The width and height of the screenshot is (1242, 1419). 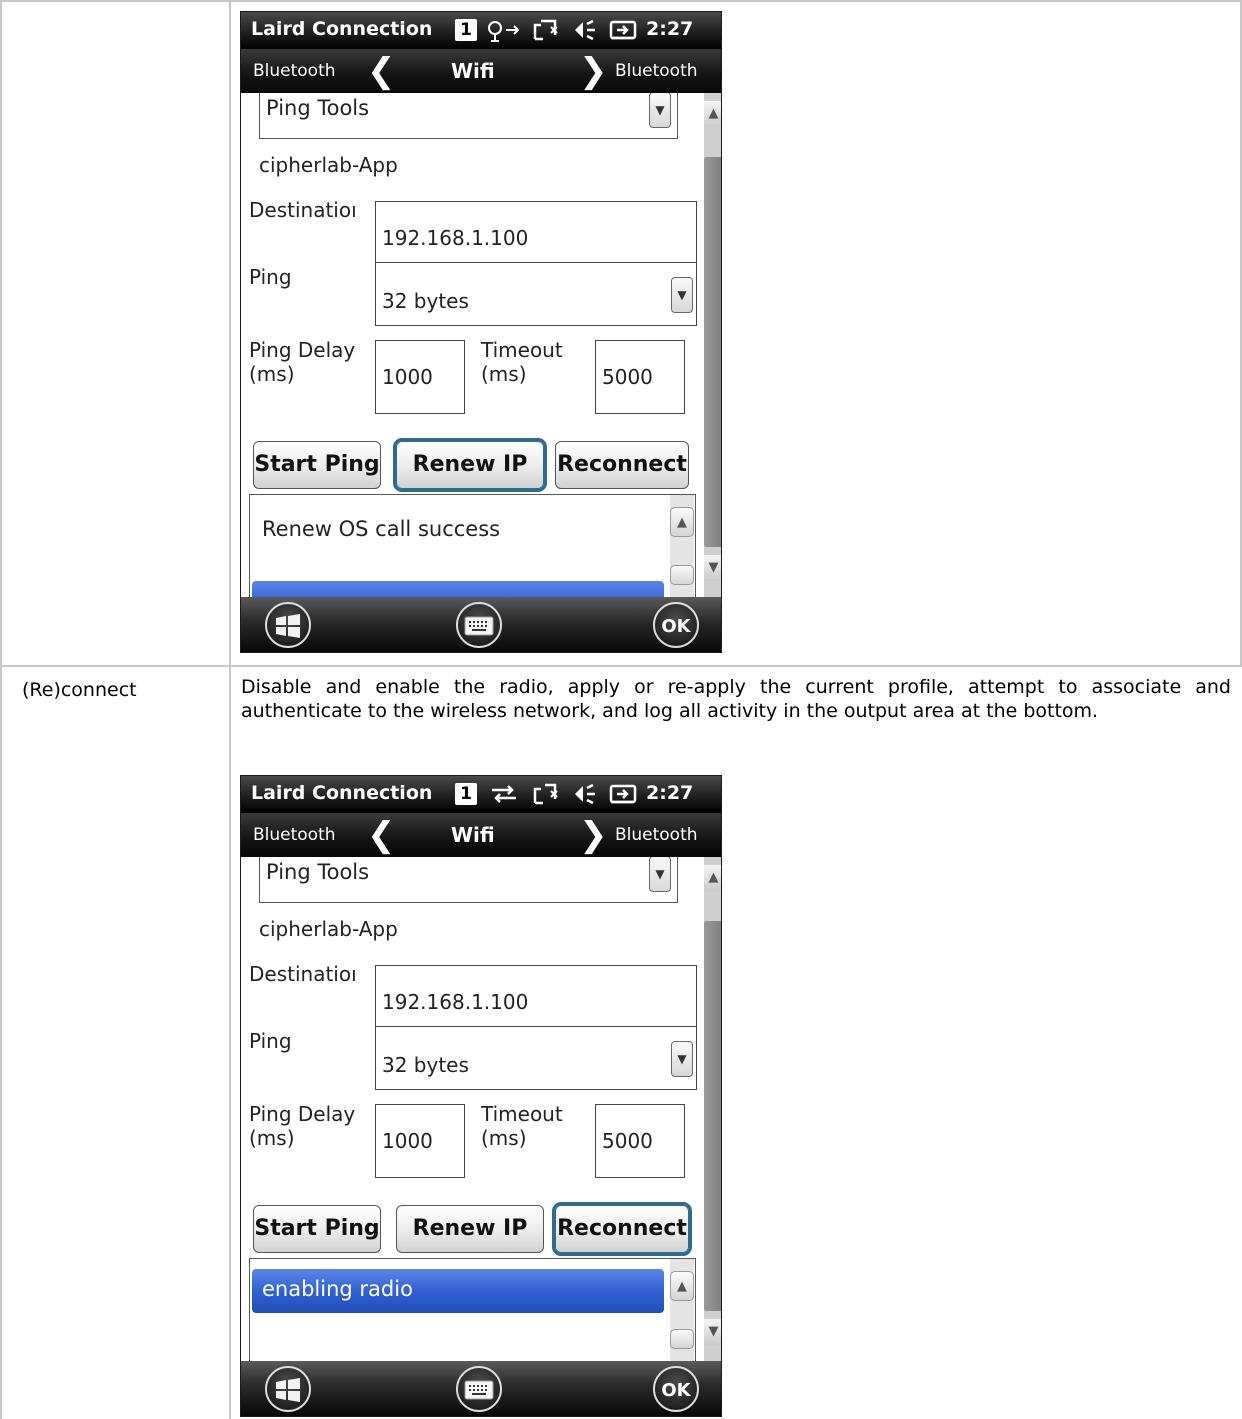 What do you see at coordinates (621, 666) in the screenshot?
I see `table-row-divider` at bounding box center [621, 666].